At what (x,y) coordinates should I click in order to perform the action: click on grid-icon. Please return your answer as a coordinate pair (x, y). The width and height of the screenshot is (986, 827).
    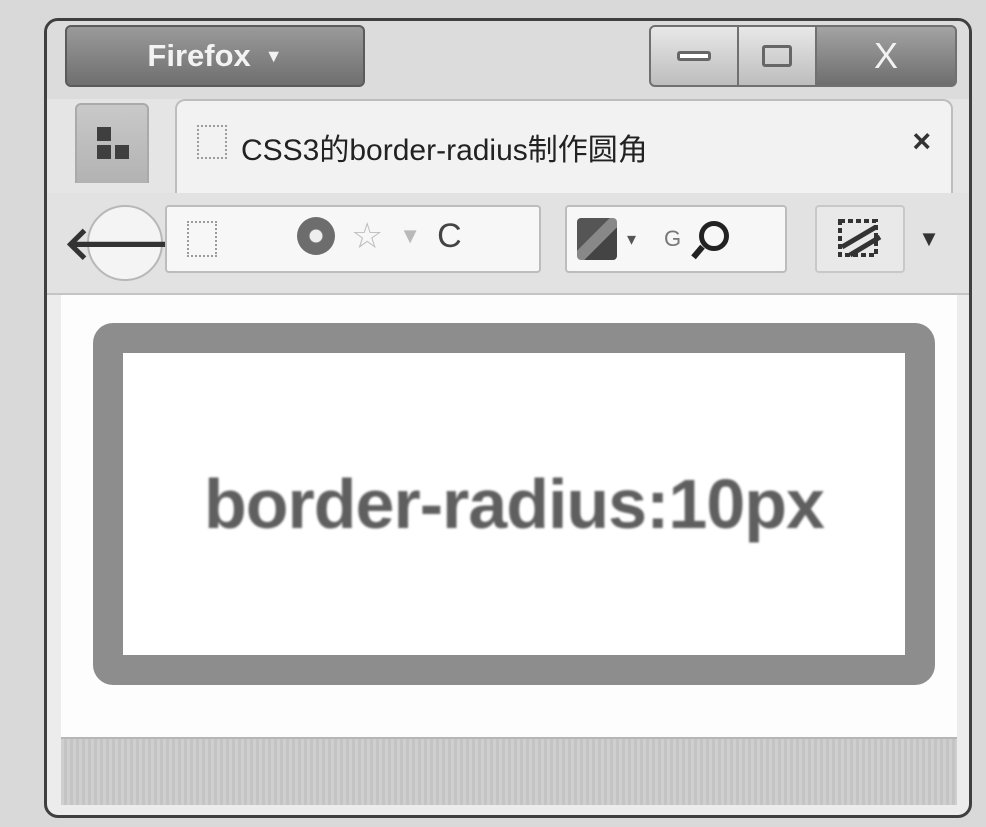
    Looking at the image, I should click on (114, 144).